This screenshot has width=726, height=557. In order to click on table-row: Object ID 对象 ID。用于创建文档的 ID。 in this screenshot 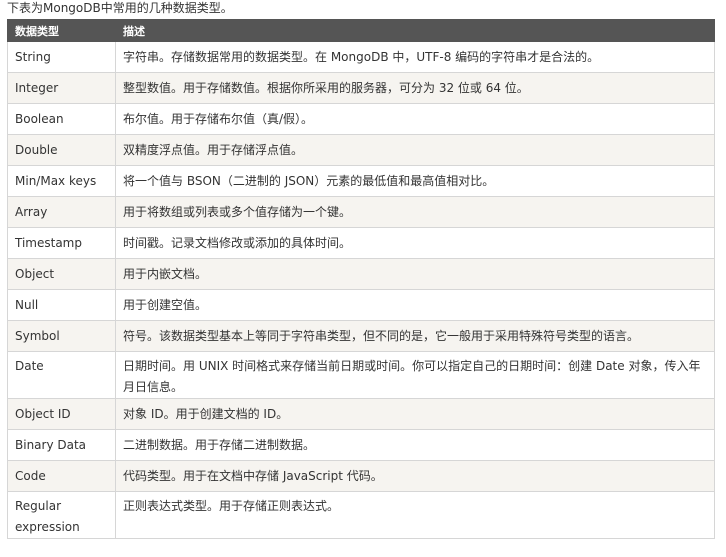, I will do `click(361, 414)`.